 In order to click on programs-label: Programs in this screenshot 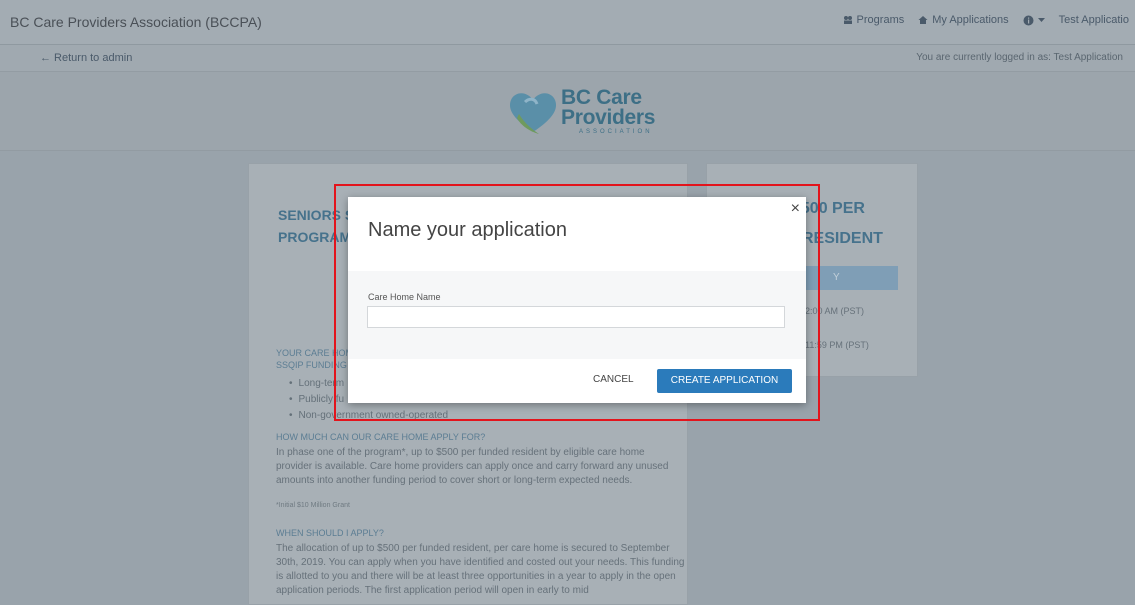, I will do `click(880, 20)`.